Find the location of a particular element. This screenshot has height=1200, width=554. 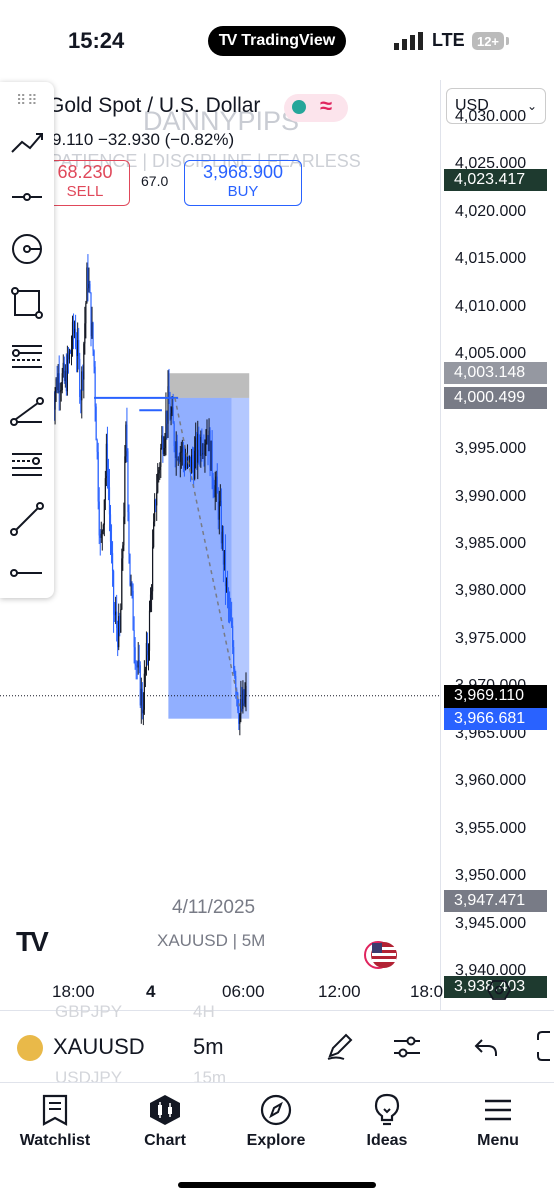

price-tick: 3,980.000 is located at coordinates (491, 591).